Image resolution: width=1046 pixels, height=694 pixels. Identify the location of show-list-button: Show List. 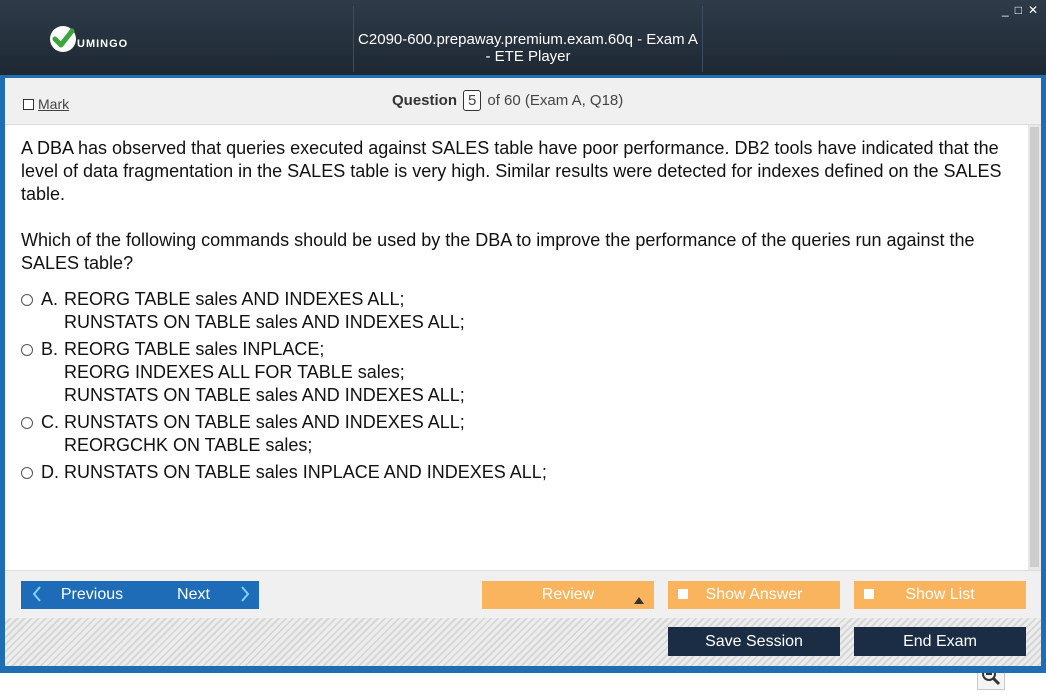
(940, 595).